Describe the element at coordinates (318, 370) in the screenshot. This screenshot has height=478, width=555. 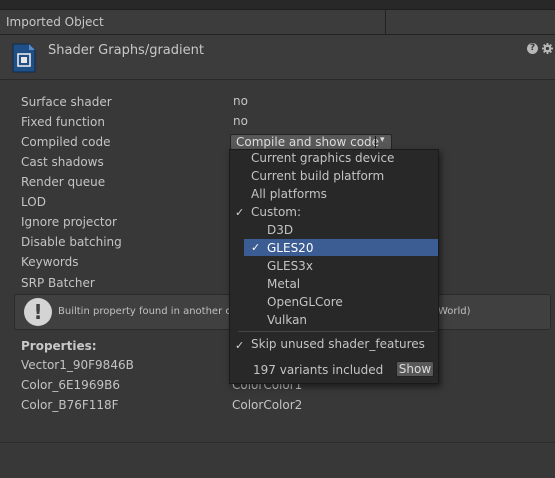
I see `variants-count: 197 variants included` at that location.